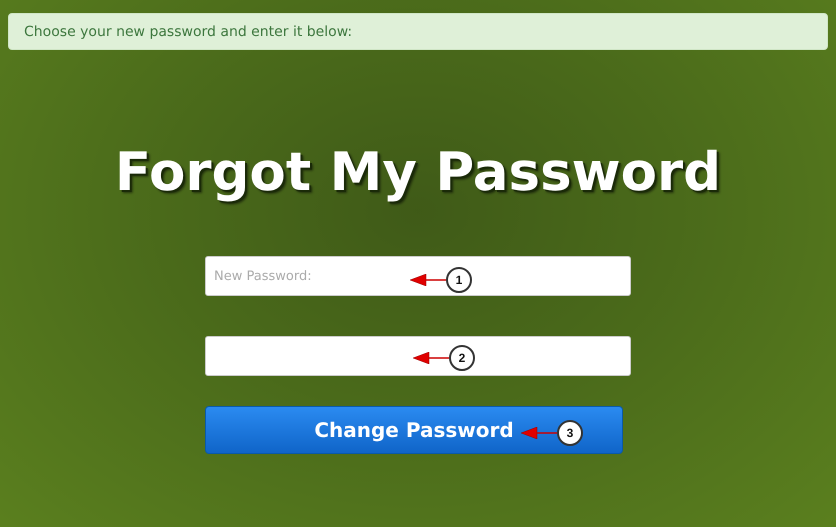 The image size is (836, 527). I want to click on password-field, so click(418, 356).